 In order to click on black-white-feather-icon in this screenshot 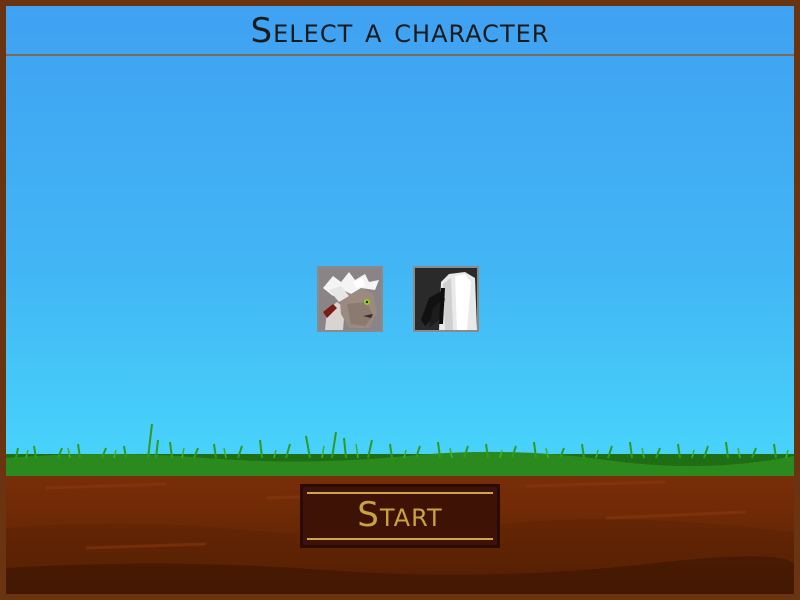, I will do `click(446, 299)`.